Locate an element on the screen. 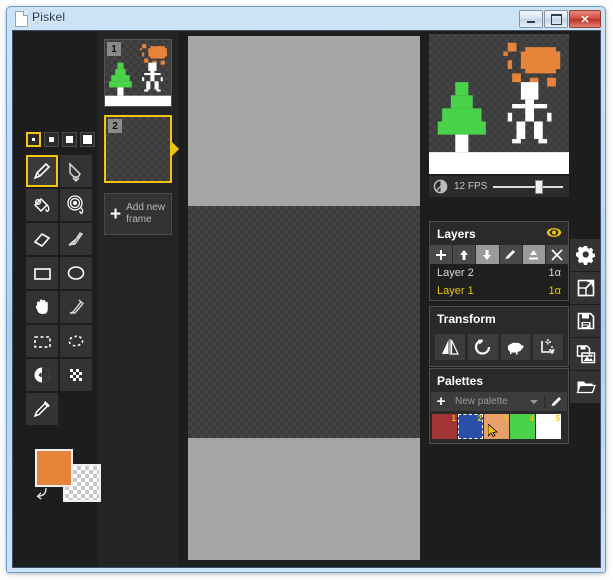  move-layer-up-button is located at coordinates (465, 254).